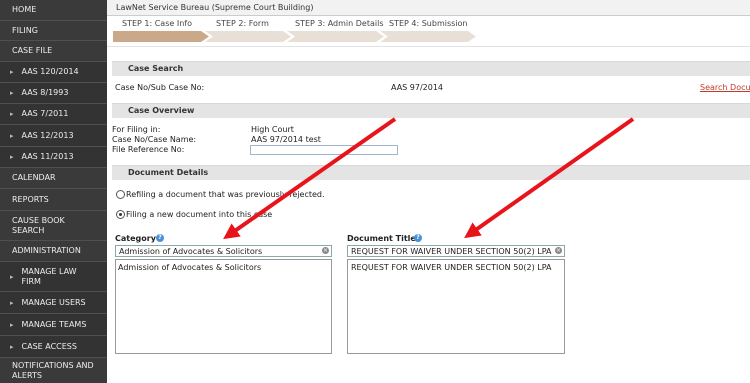  I want to click on nav-administration-label: ADMINISTRATION, so click(46, 250).